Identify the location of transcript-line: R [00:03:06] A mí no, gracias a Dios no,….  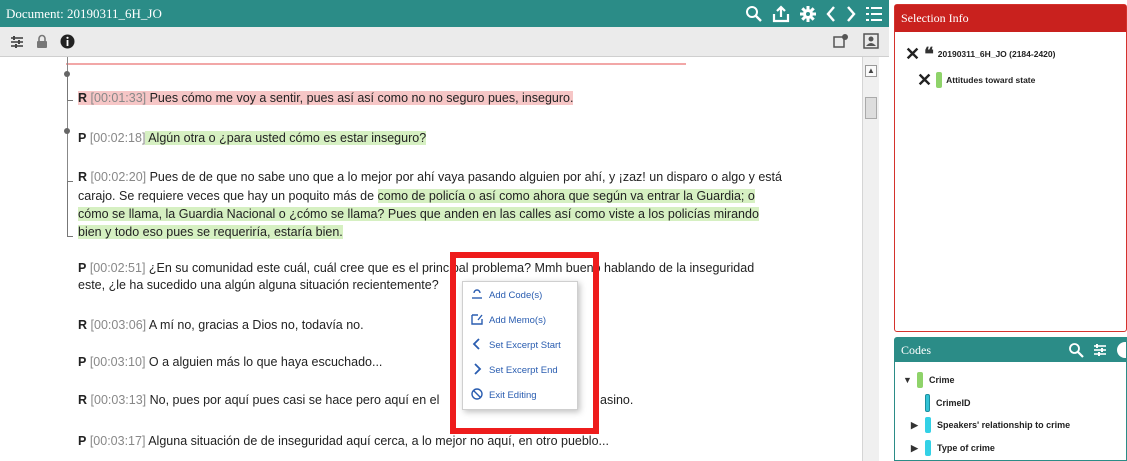
(221, 325).